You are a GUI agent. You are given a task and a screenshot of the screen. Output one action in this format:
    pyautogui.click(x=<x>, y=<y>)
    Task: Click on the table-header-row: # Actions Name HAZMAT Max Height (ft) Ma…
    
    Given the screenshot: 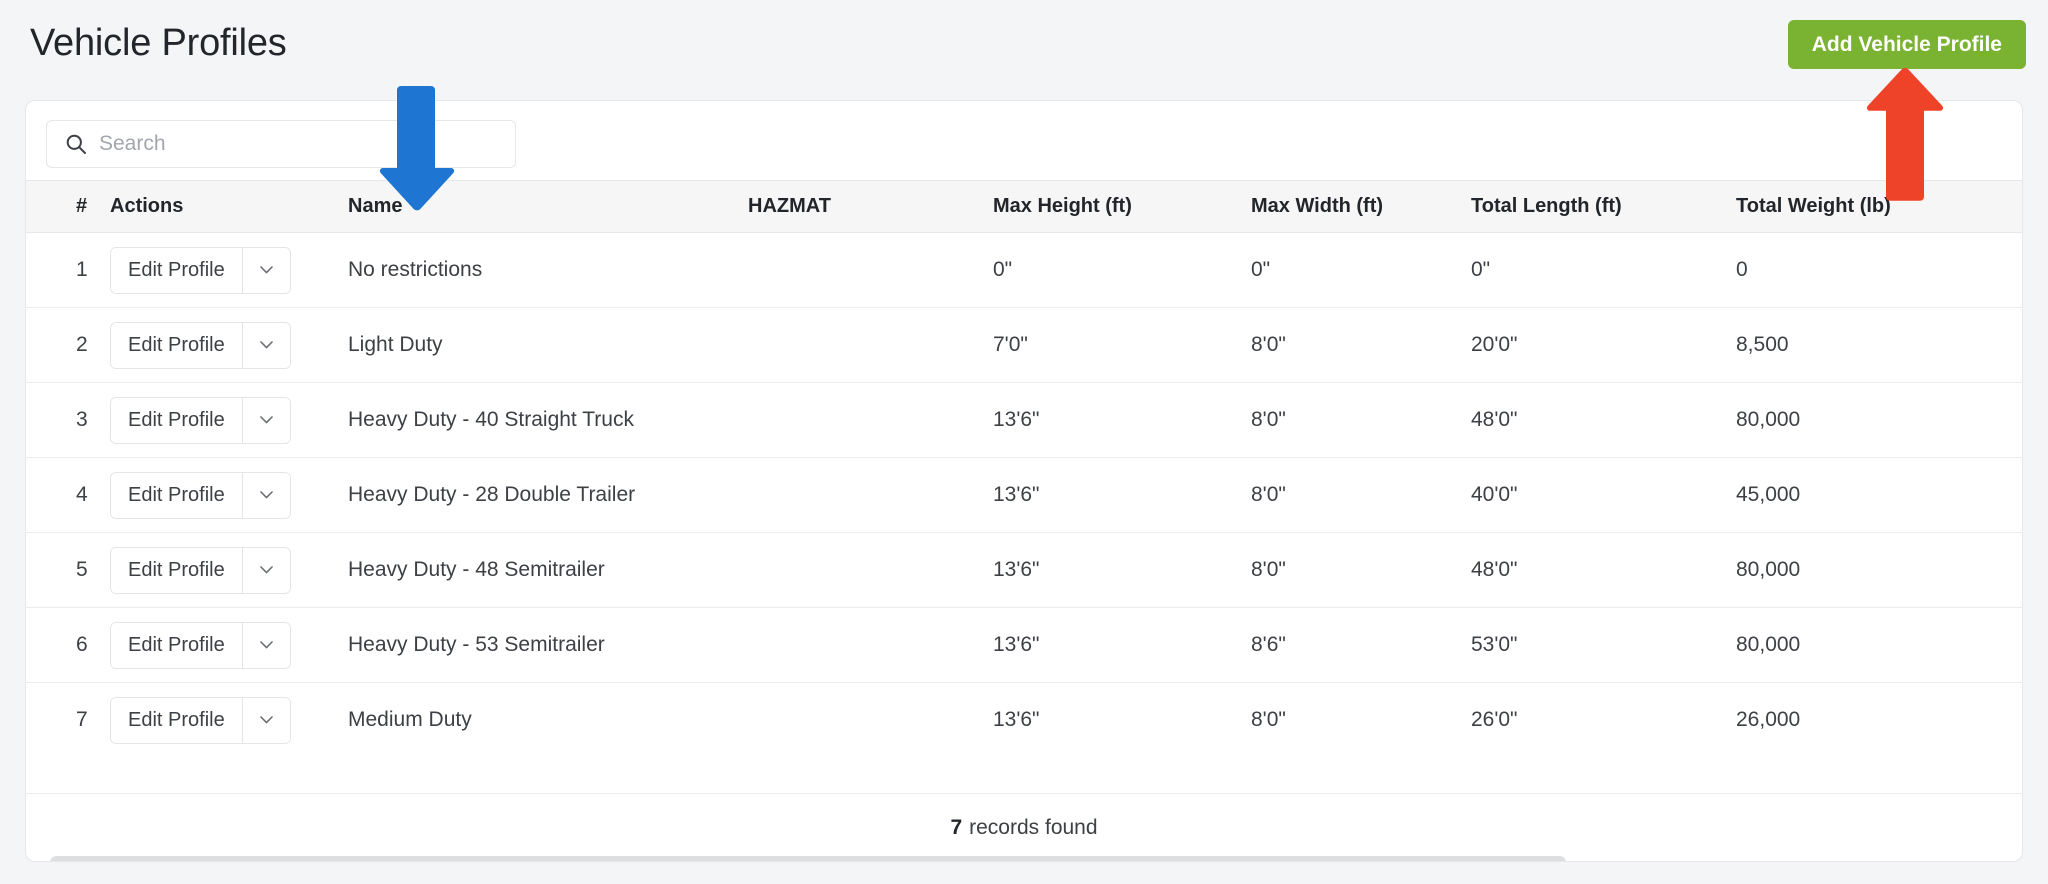 What is the action you would take?
    pyautogui.click(x=1024, y=206)
    